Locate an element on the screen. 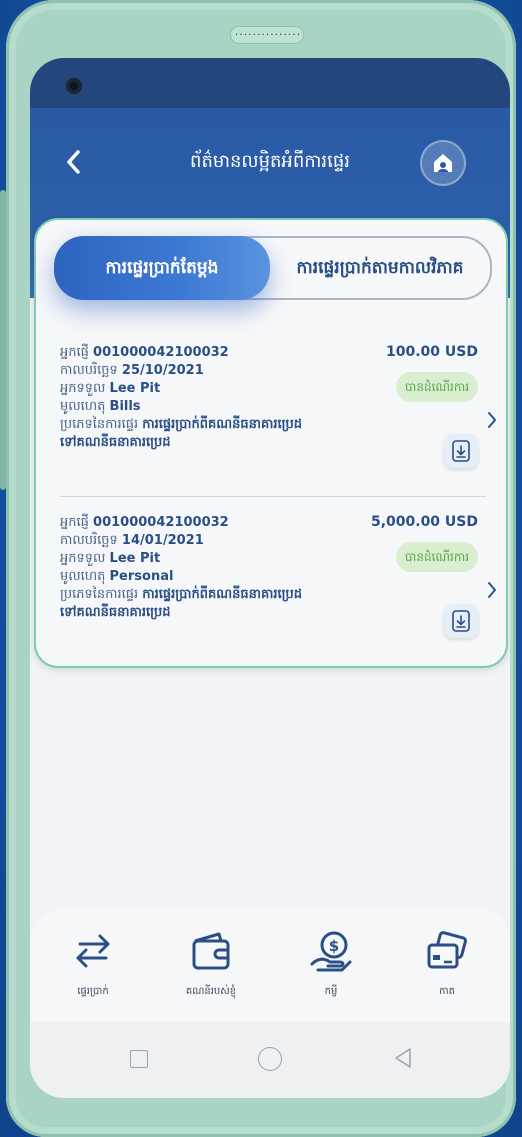  nav-cards: កាត is located at coordinates (447, 963).